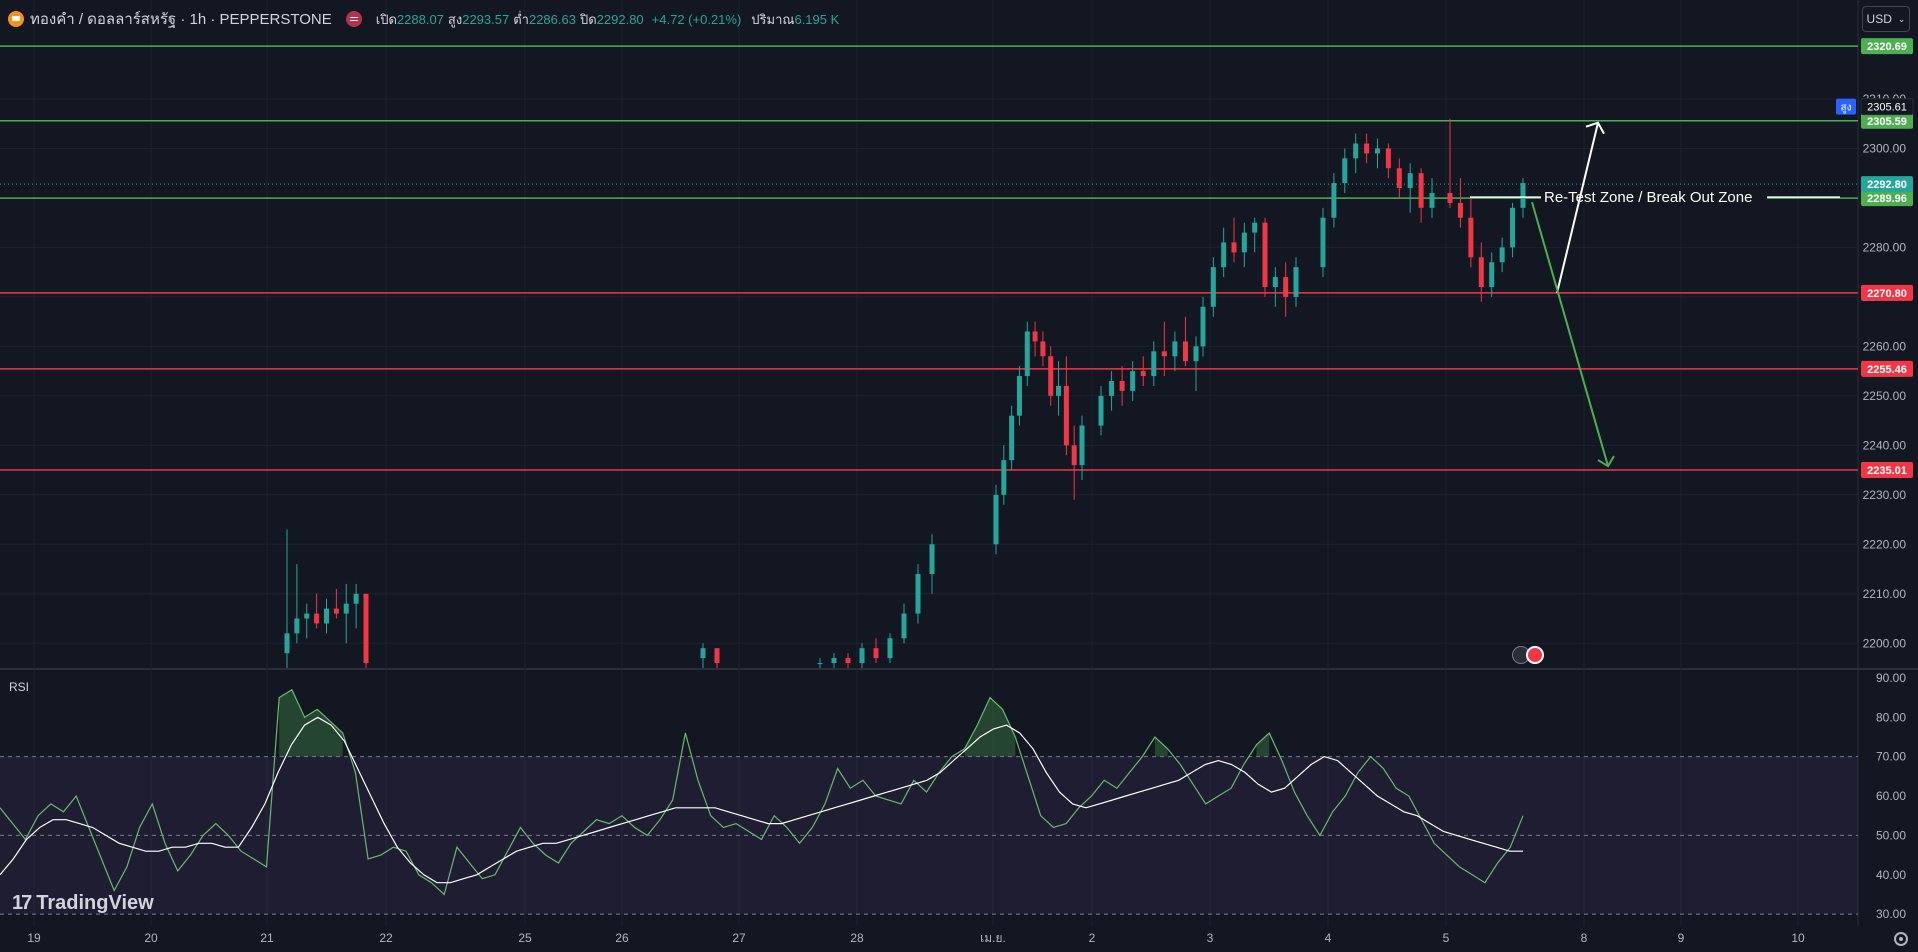 The width and height of the screenshot is (1918, 952). Describe the element at coordinates (1328, 938) in the screenshot. I see `time-tick-label: 4` at that location.